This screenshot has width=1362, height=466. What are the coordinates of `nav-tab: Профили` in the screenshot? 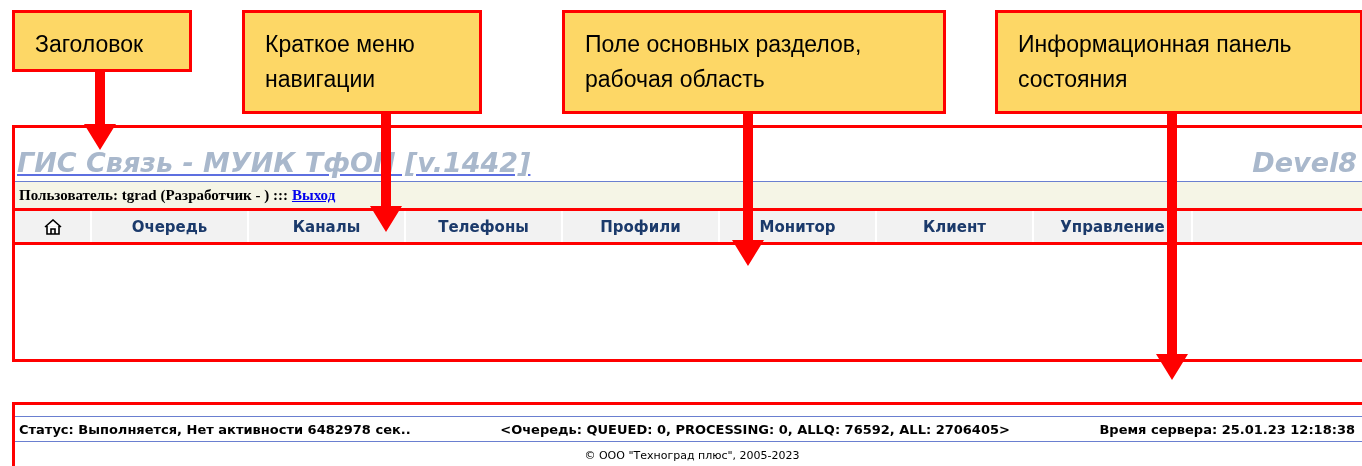 It's located at (640, 226).